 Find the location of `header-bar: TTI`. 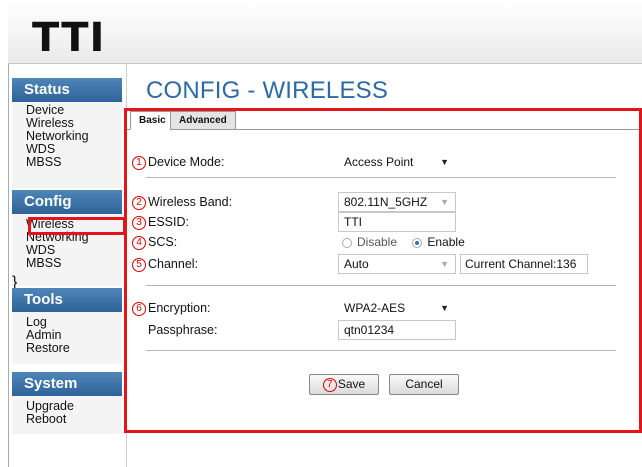

header-bar: TTI is located at coordinates (325, 32).